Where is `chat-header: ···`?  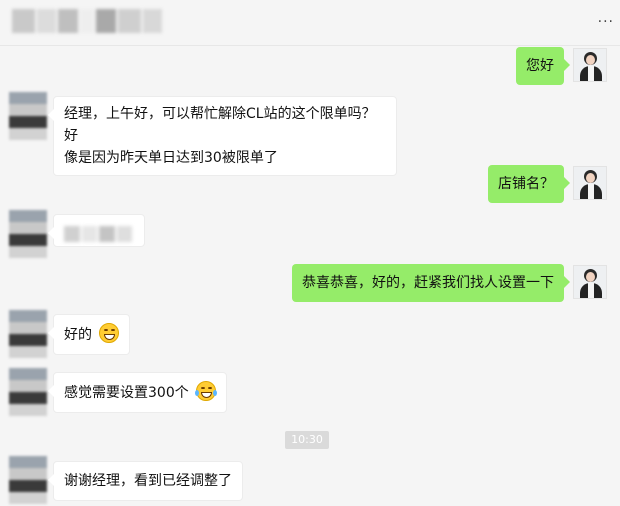
chat-header: ··· is located at coordinates (310, 23).